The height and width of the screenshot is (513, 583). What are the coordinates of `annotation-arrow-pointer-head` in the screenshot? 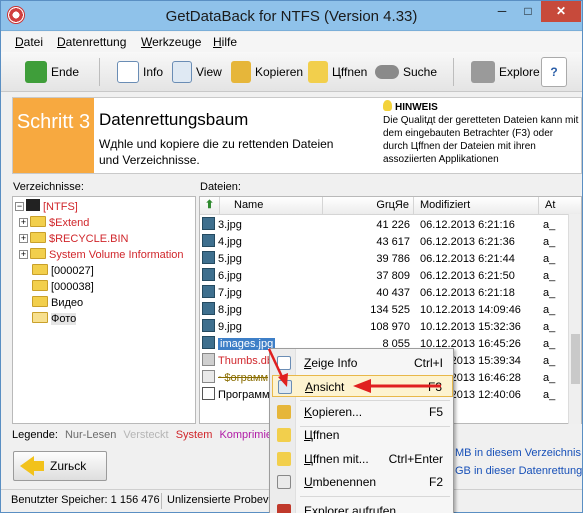 It's located at (283, 380).